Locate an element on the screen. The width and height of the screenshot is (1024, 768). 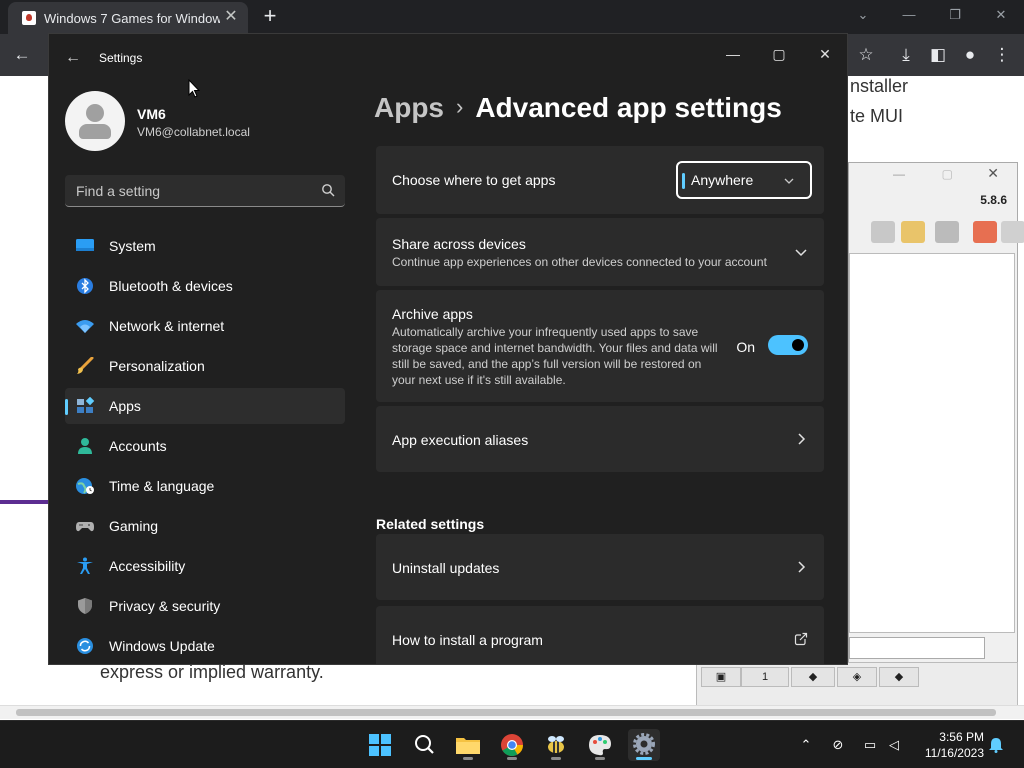
network-disconnected-icon: ⊘ is located at coordinates (838, 745).